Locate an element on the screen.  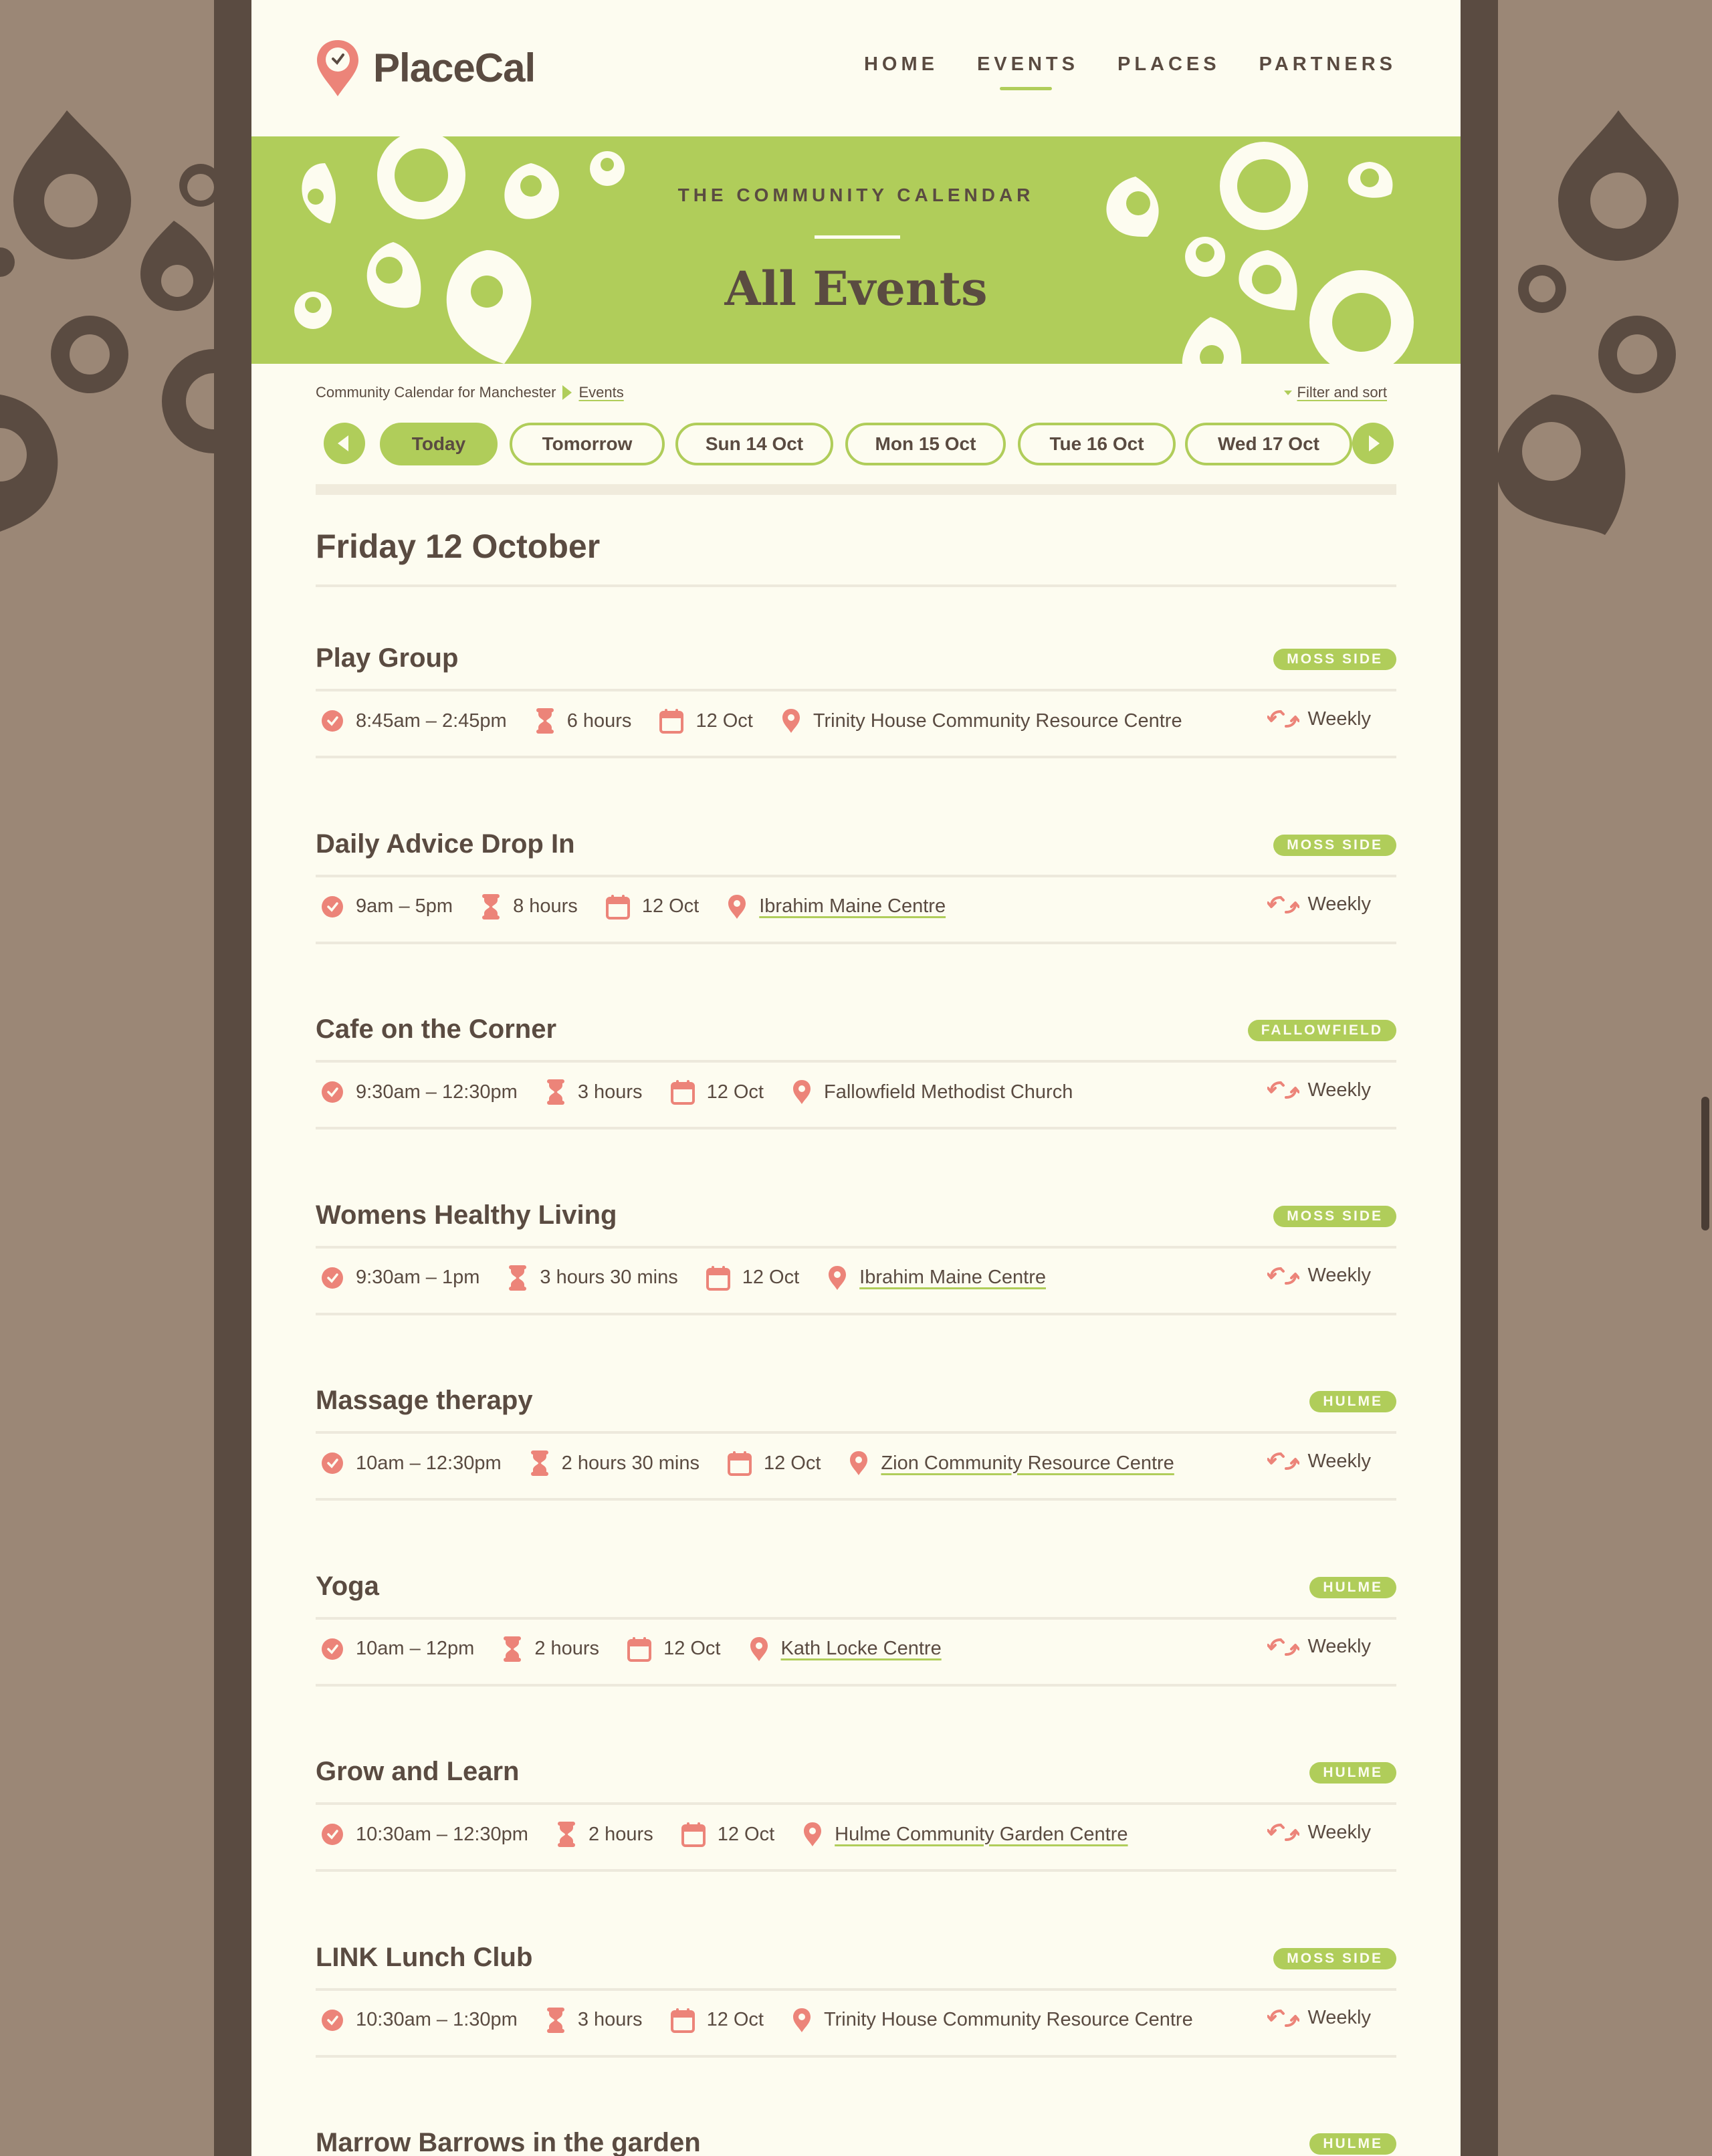
event-location: Kath Locke Centre is located at coordinates (845, 1649).